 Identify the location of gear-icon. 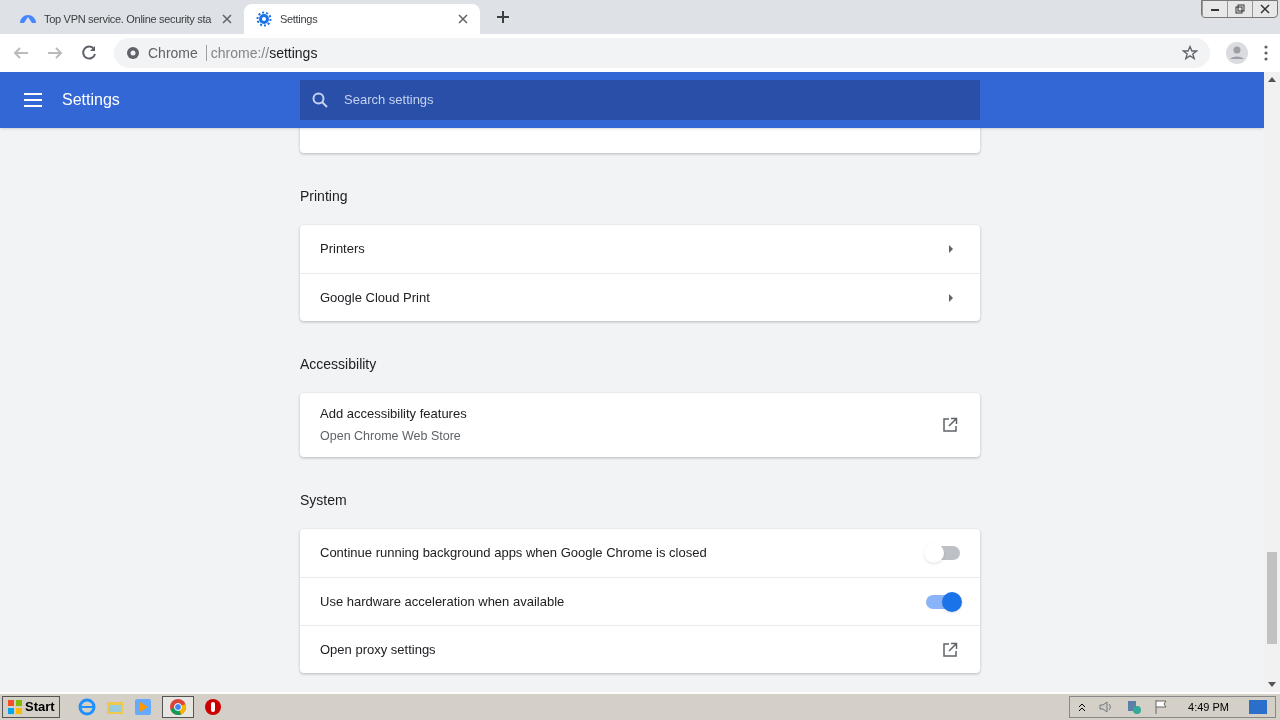
(264, 19).